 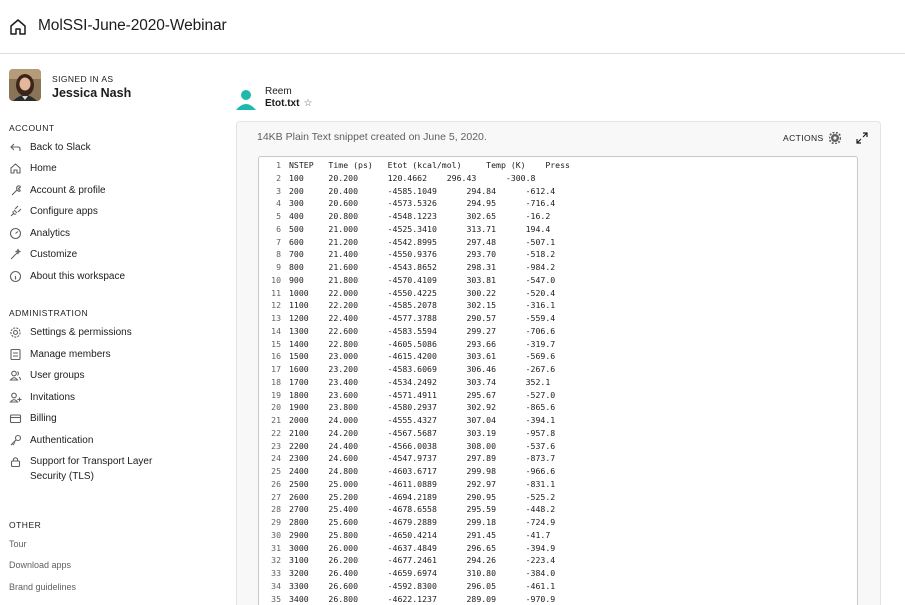 What do you see at coordinates (276, 445) in the screenshot?
I see `line-number: 23` at bounding box center [276, 445].